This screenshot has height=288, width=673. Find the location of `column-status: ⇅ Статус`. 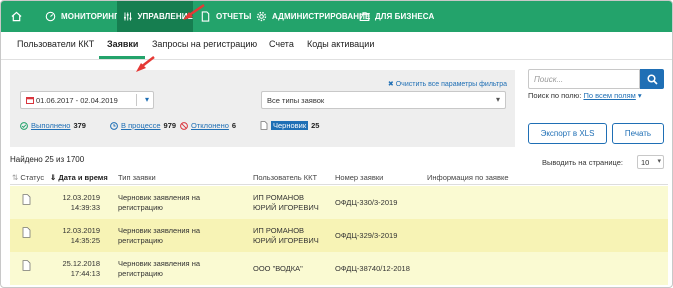

column-status: ⇅ Статус is located at coordinates (28, 177).